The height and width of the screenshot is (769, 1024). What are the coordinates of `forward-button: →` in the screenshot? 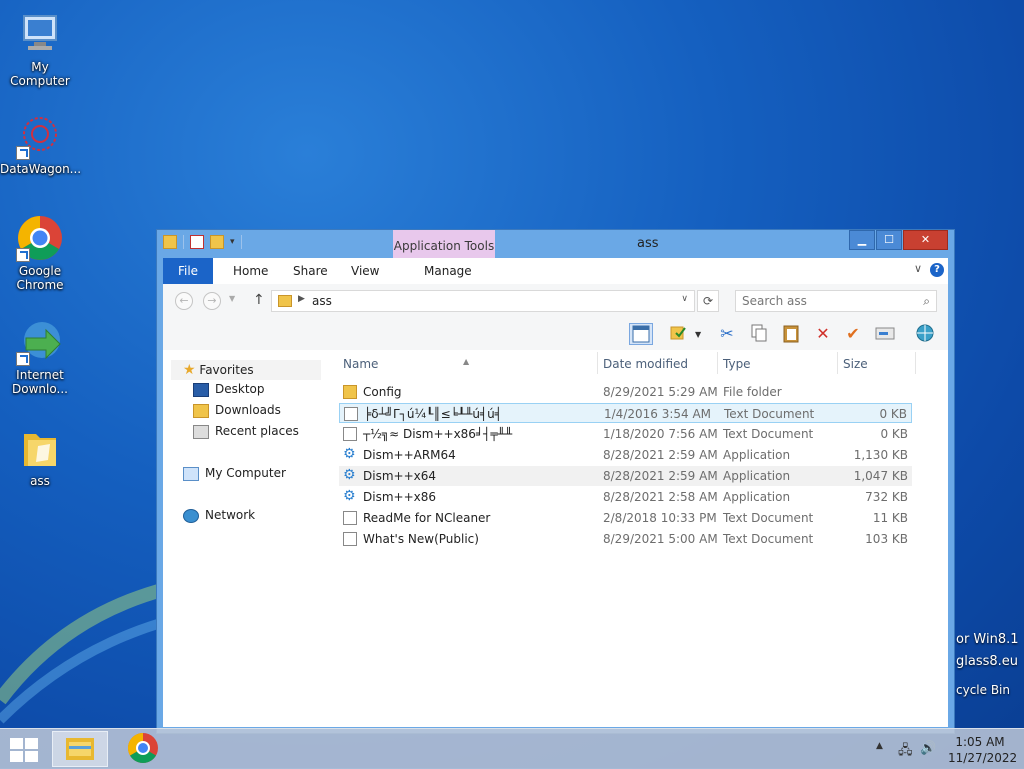 It's located at (212, 301).